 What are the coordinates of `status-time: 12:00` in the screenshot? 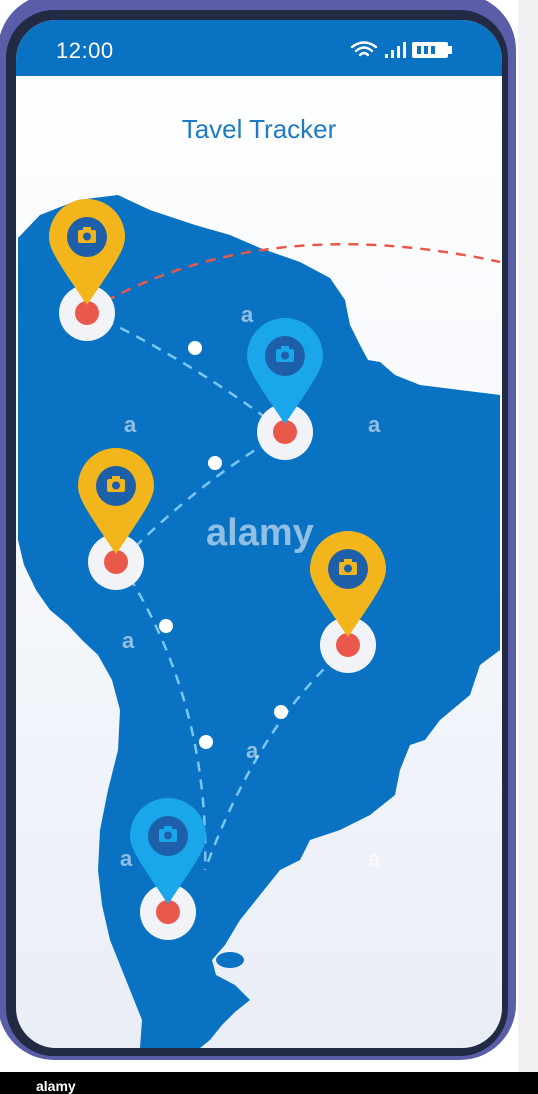 It's located at (85, 50).